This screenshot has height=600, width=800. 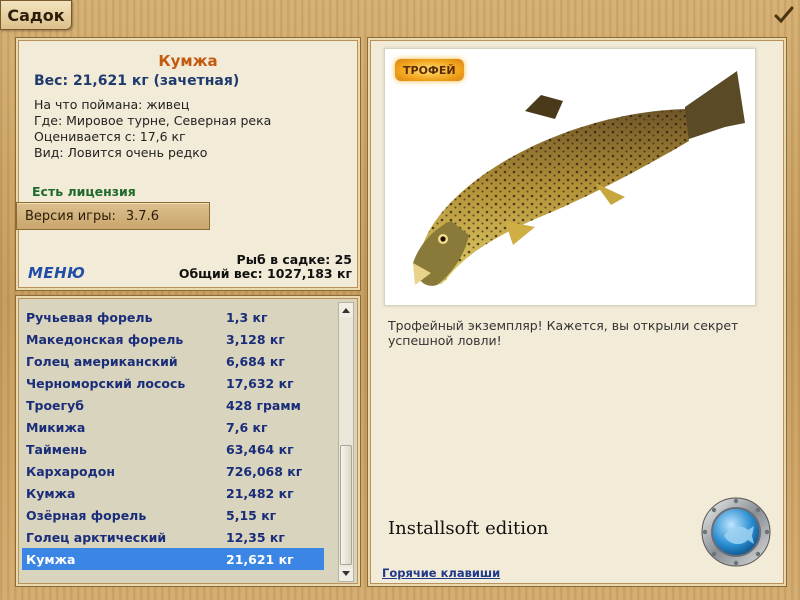 What do you see at coordinates (247, 317) in the screenshot?
I see `fish-list-weight: 1,3 кг` at bounding box center [247, 317].